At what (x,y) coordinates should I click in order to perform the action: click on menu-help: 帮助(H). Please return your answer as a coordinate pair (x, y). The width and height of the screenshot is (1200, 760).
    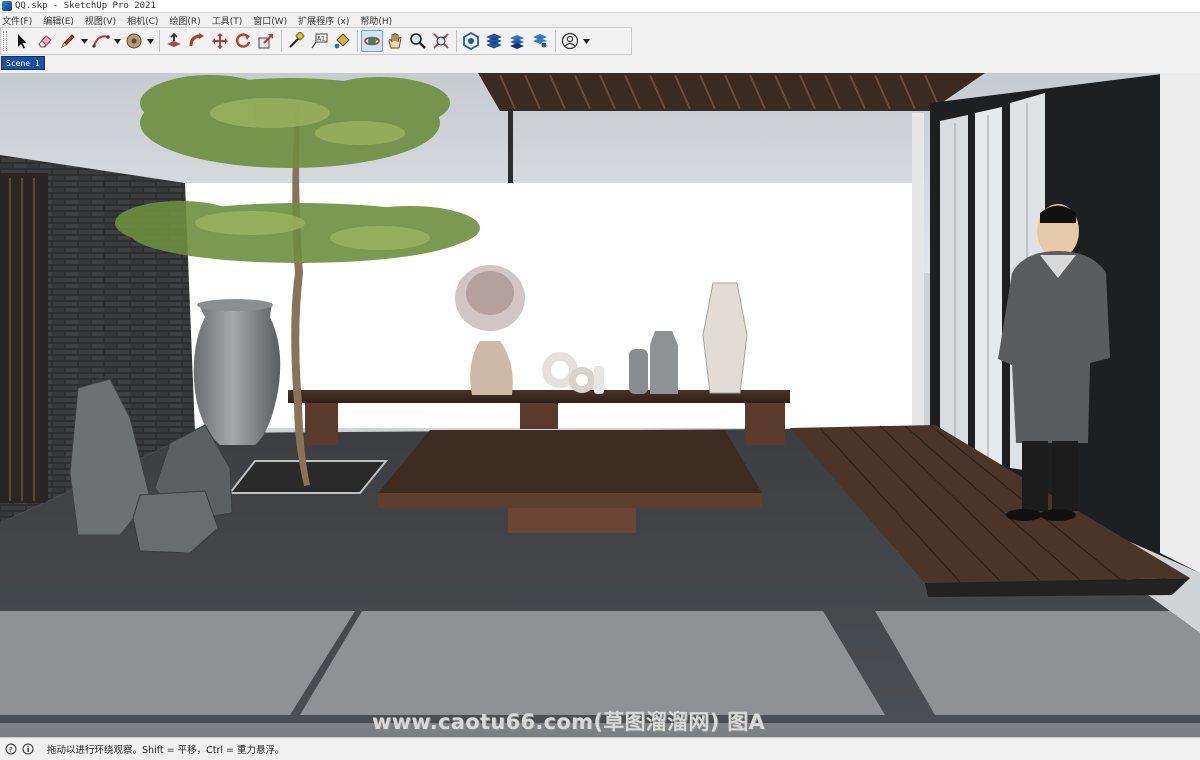
    Looking at the image, I should click on (376, 20).